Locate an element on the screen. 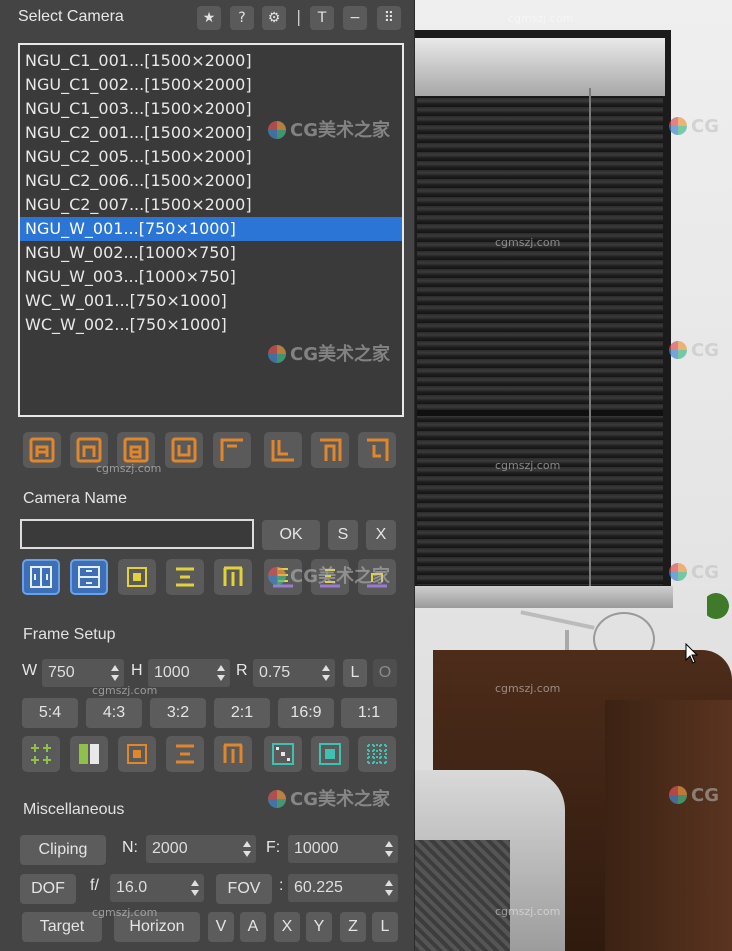 This screenshot has height=951, width=732. favorite-star-button: ★ is located at coordinates (209, 18).